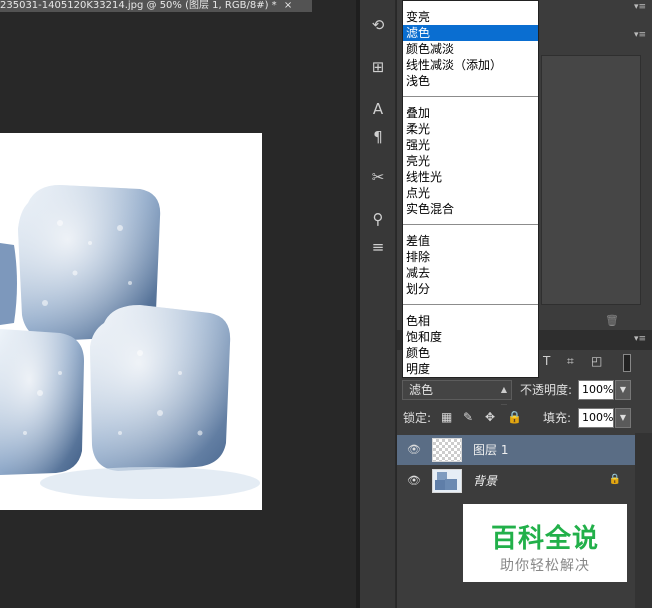 Image resolution: width=652 pixels, height=608 pixels. What do you see at coordinates (623, 418) in the screenshot?
I see `fill-dropdown-icon: ▼` at bounding box center [623, 418].